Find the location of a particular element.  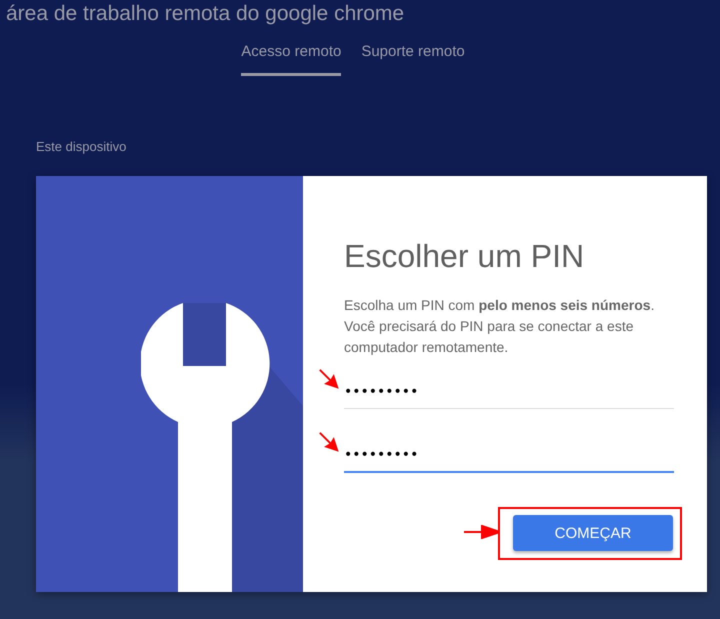

tab: Acesso remoto is located at coordinates (291, 59).